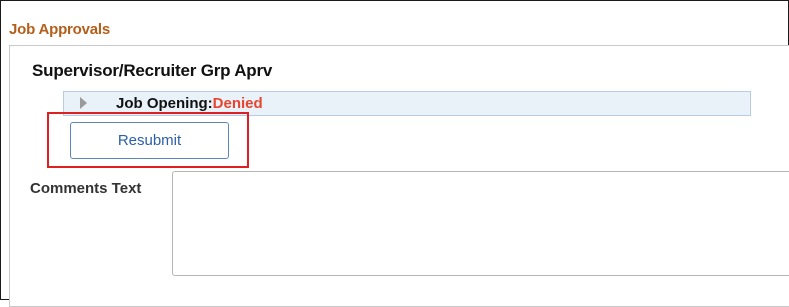 The width and height of the screenshot is (789, 307). I want to click on job-opening-status: Job Opening:Denied, so click(189, 103).